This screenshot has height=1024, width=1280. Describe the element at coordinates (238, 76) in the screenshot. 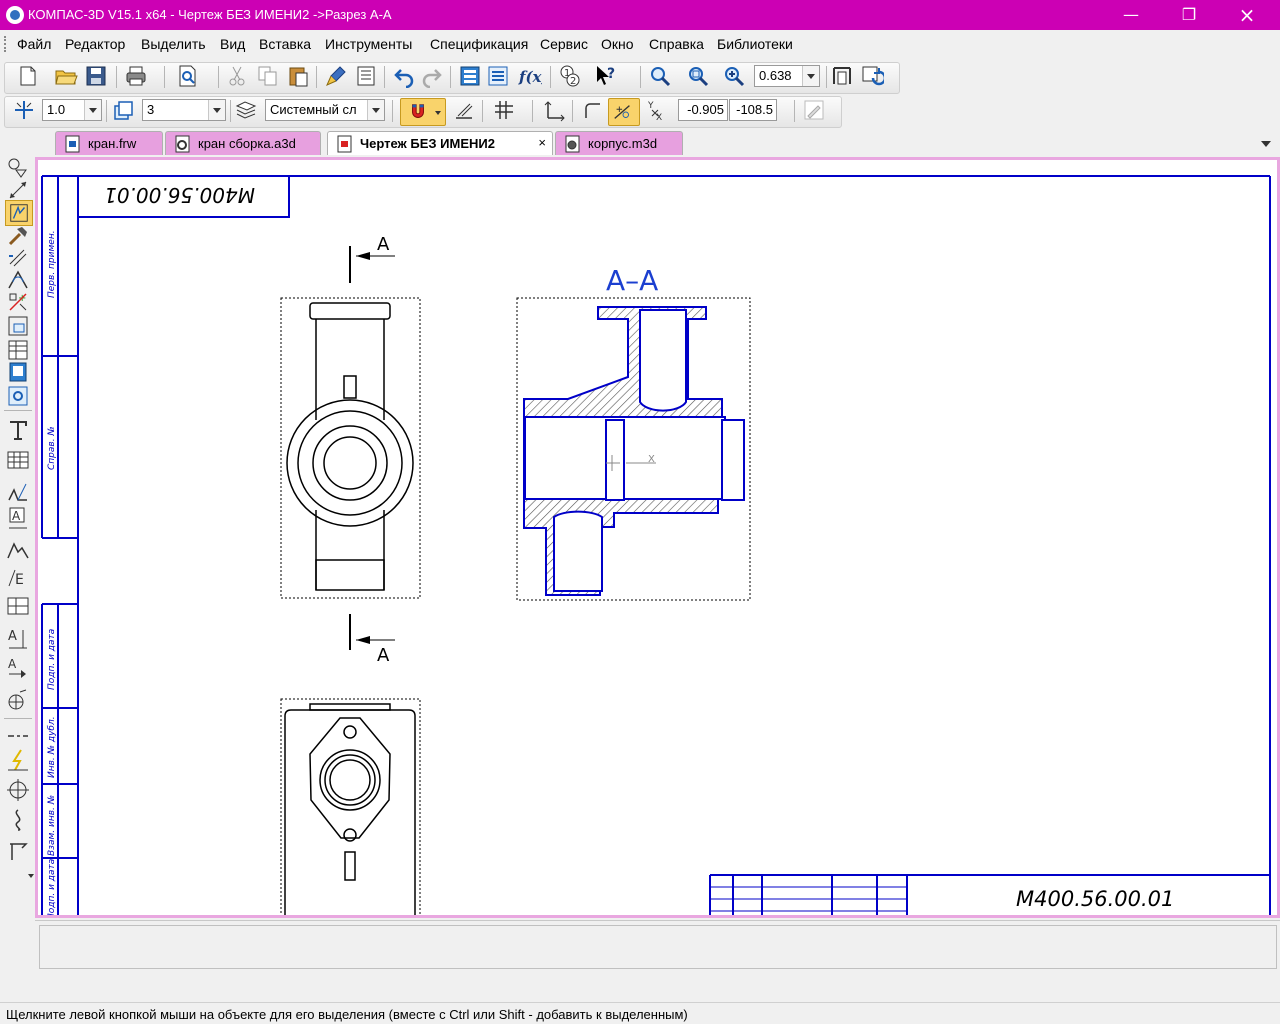

I see `cut-icon` at that location.